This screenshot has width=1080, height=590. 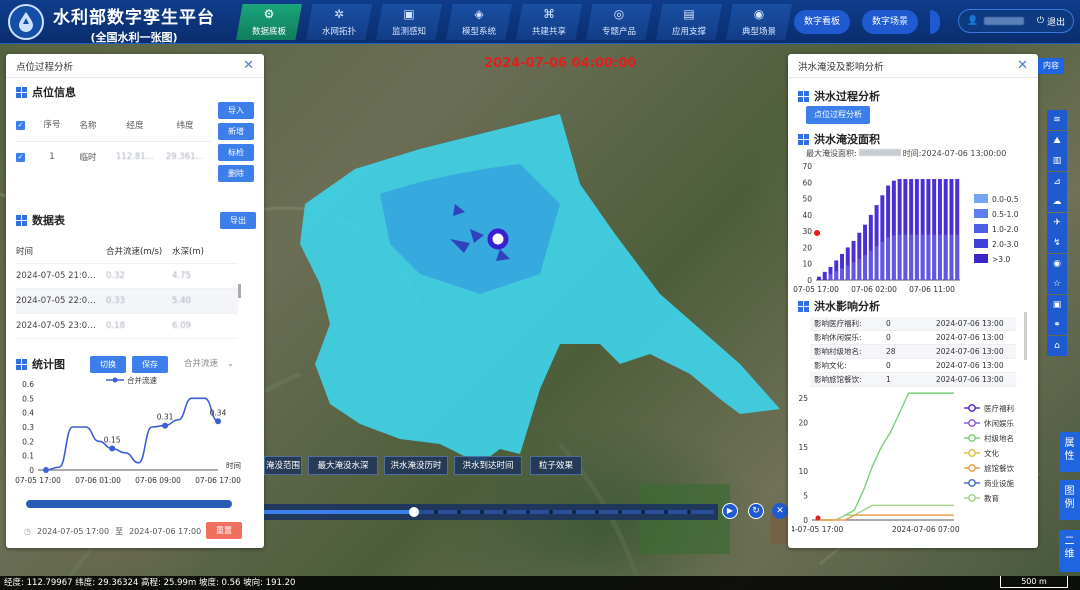 I want to click on plane-icon: ✈, so click(x=1057, y=222).